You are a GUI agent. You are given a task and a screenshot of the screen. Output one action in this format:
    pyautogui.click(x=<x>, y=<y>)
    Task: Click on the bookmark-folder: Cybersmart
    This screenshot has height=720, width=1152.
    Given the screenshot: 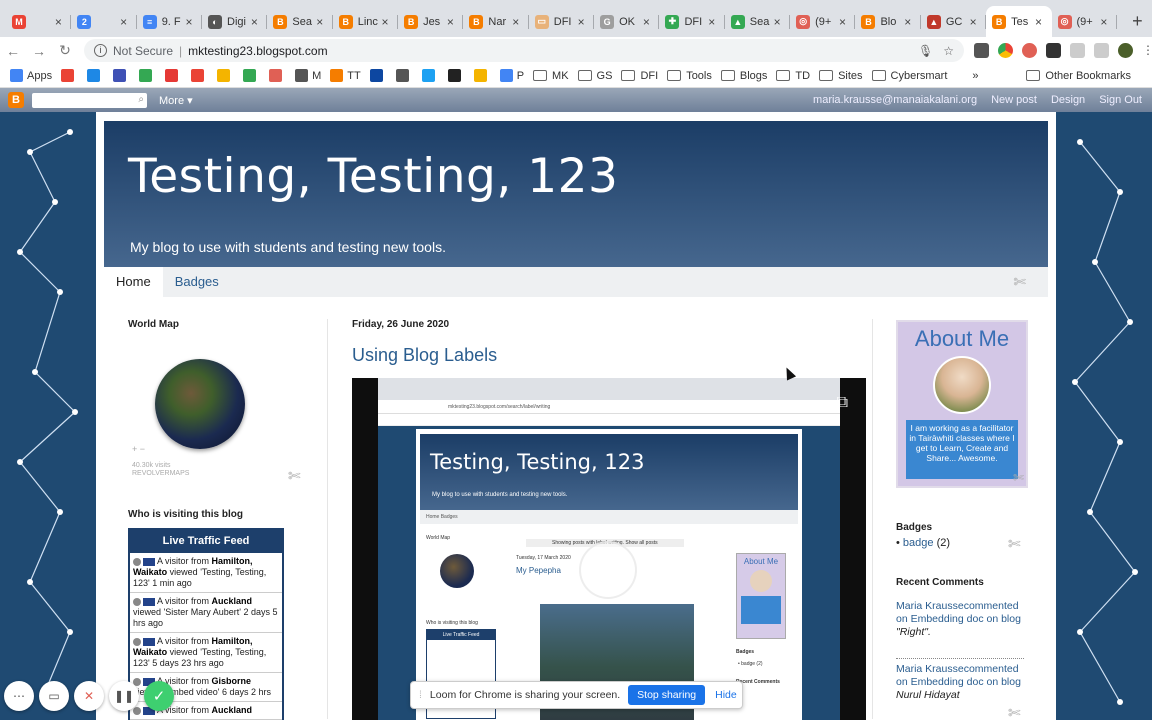 What is the action you would take?
    pyautogui.click(x=909, y=76)
    